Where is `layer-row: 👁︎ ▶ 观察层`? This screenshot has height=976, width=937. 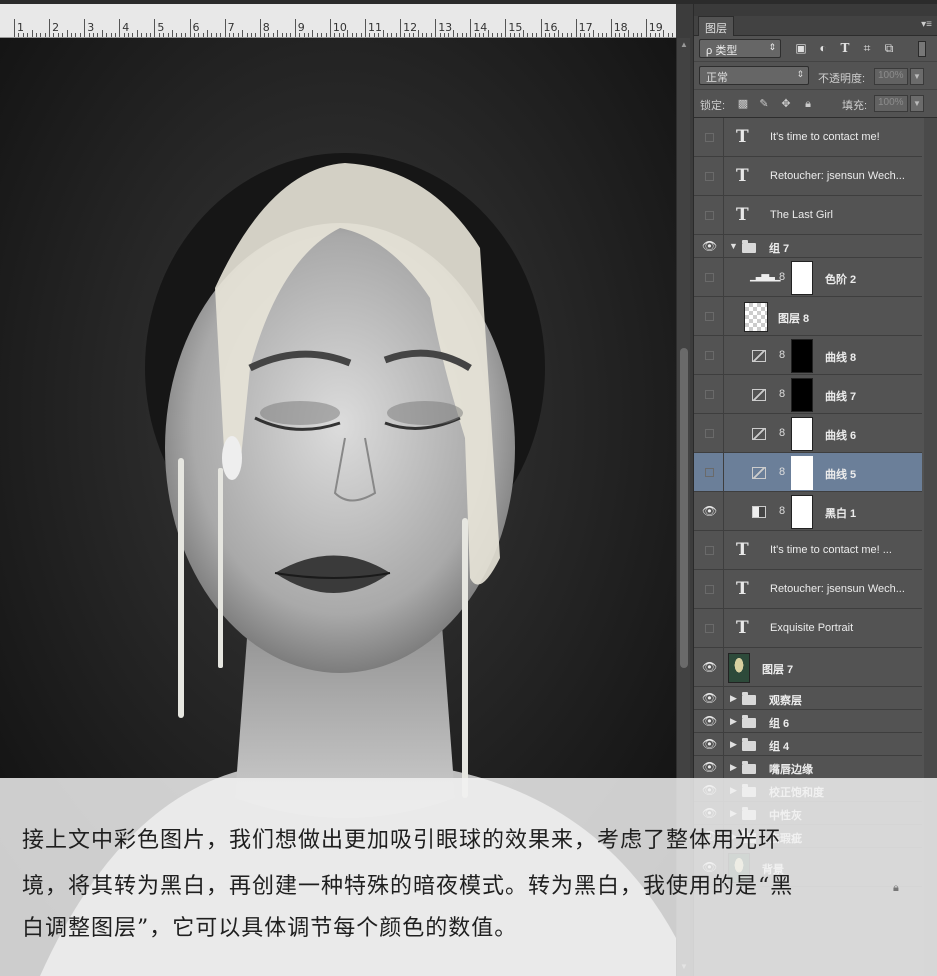
layer-row: 👁︎ ▶ 观察层 is located at coordinates (808, 698).